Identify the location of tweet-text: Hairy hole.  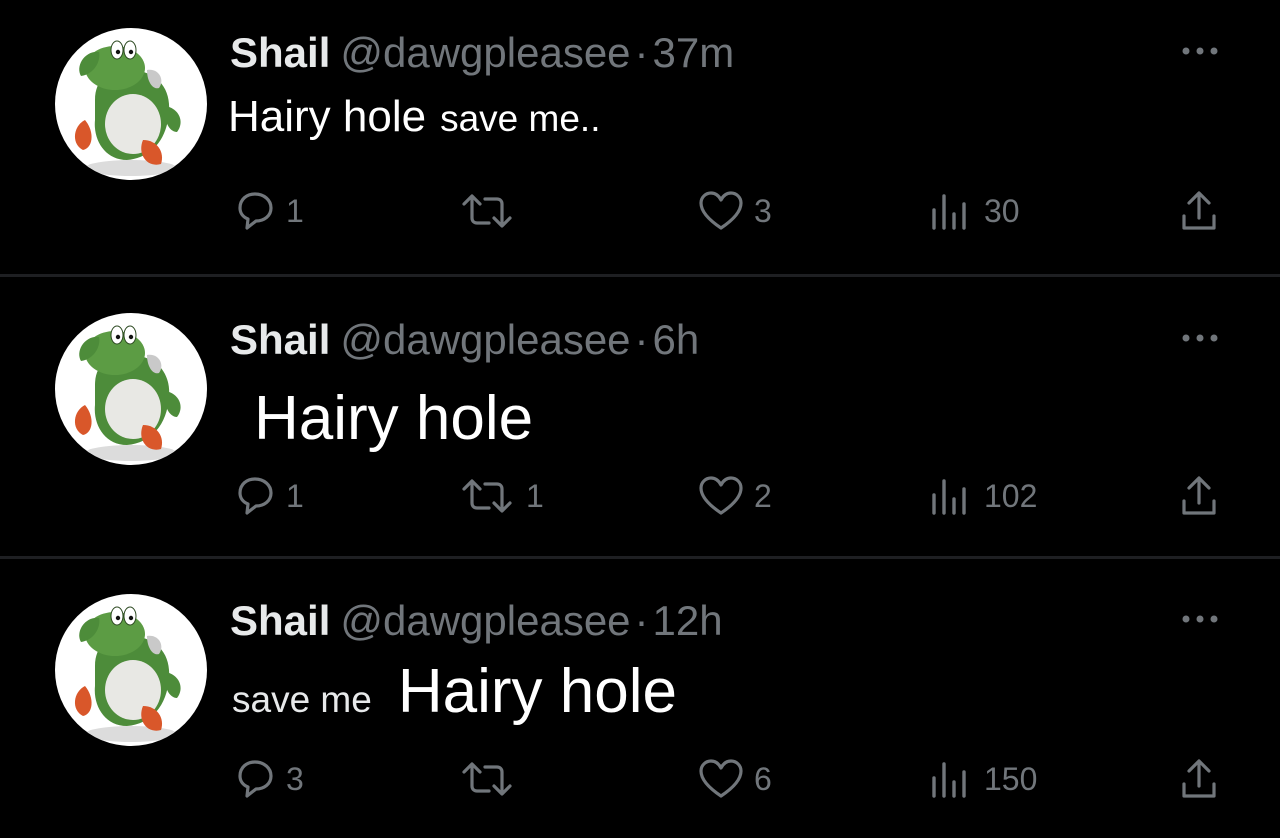
(393, 418).